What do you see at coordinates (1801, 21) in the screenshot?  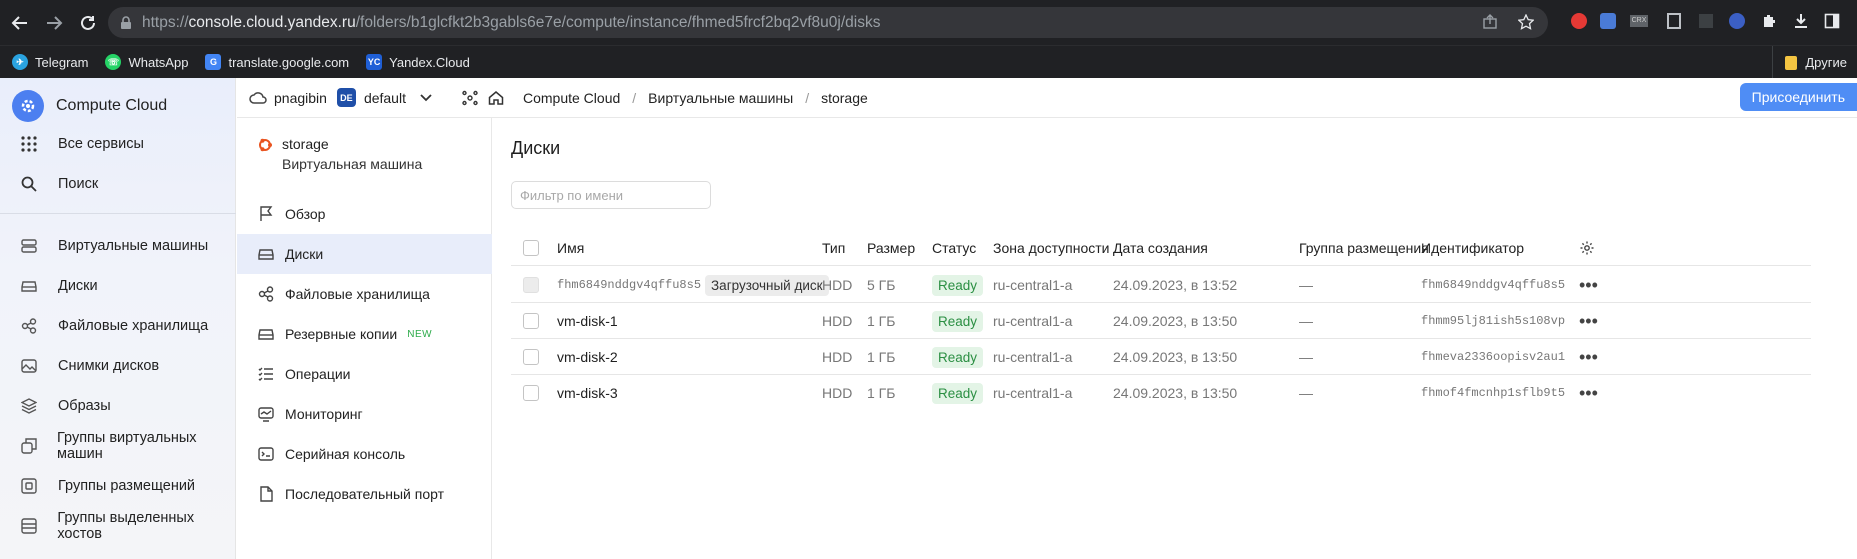 I see `download-icon` at bounding box center [1801, 21].